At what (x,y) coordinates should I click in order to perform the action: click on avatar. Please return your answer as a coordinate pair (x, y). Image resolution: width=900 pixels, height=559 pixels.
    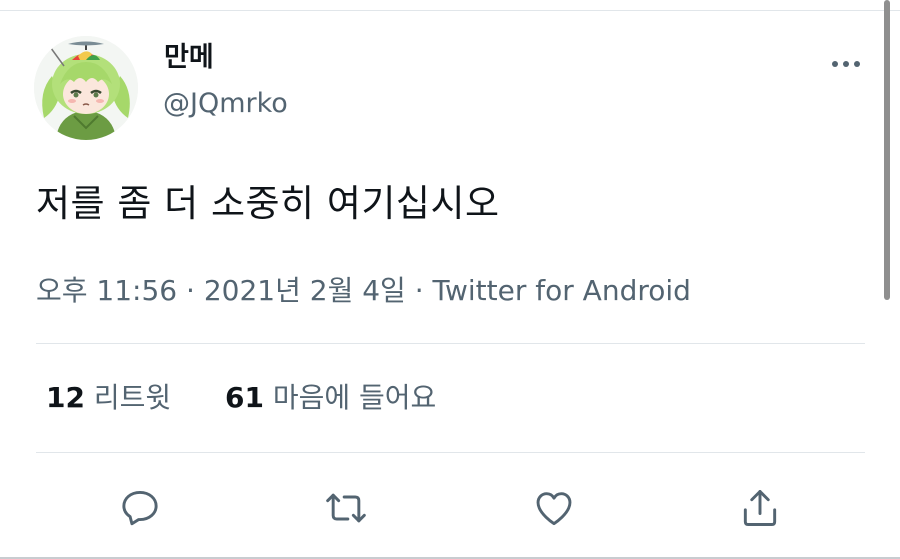
    Looking at the image, I should click on (86, 88).